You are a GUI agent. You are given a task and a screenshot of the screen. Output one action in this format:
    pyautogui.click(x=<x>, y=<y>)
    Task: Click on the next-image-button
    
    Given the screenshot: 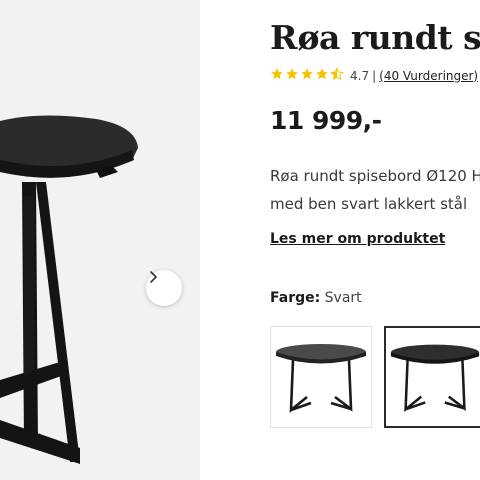 What is the action you would take?
    pyautogui.click(x=164, y=288)
    